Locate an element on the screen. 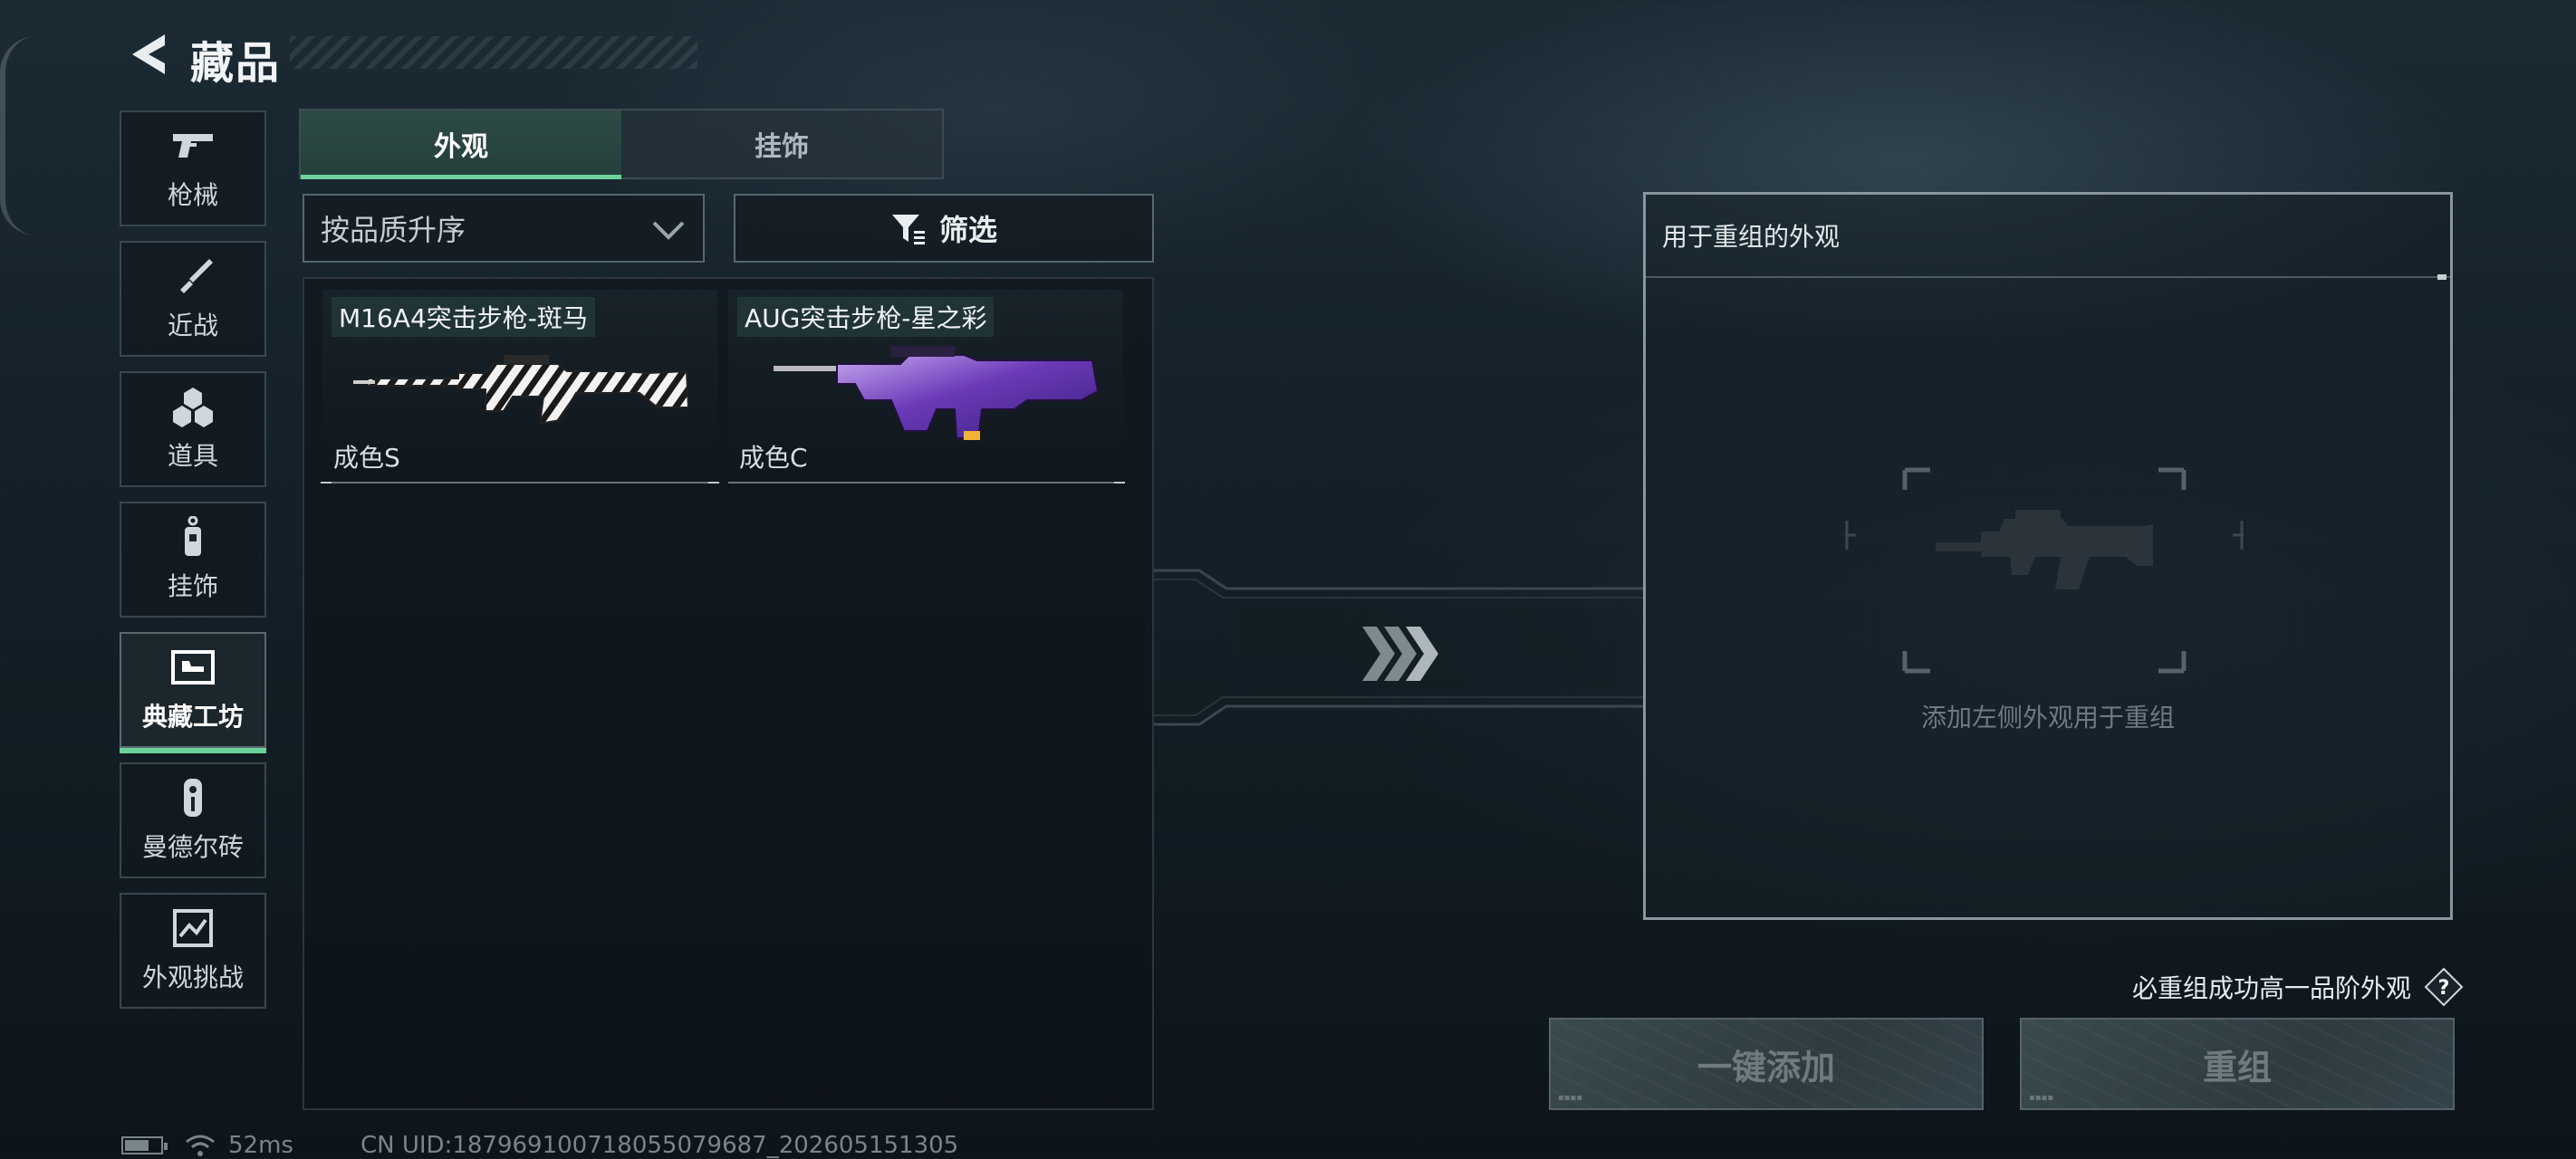 The width and height of the screenshot is (2576, 1159). sidebar-item-label: 曼德尔砖 is located at coordinates (192, 847).